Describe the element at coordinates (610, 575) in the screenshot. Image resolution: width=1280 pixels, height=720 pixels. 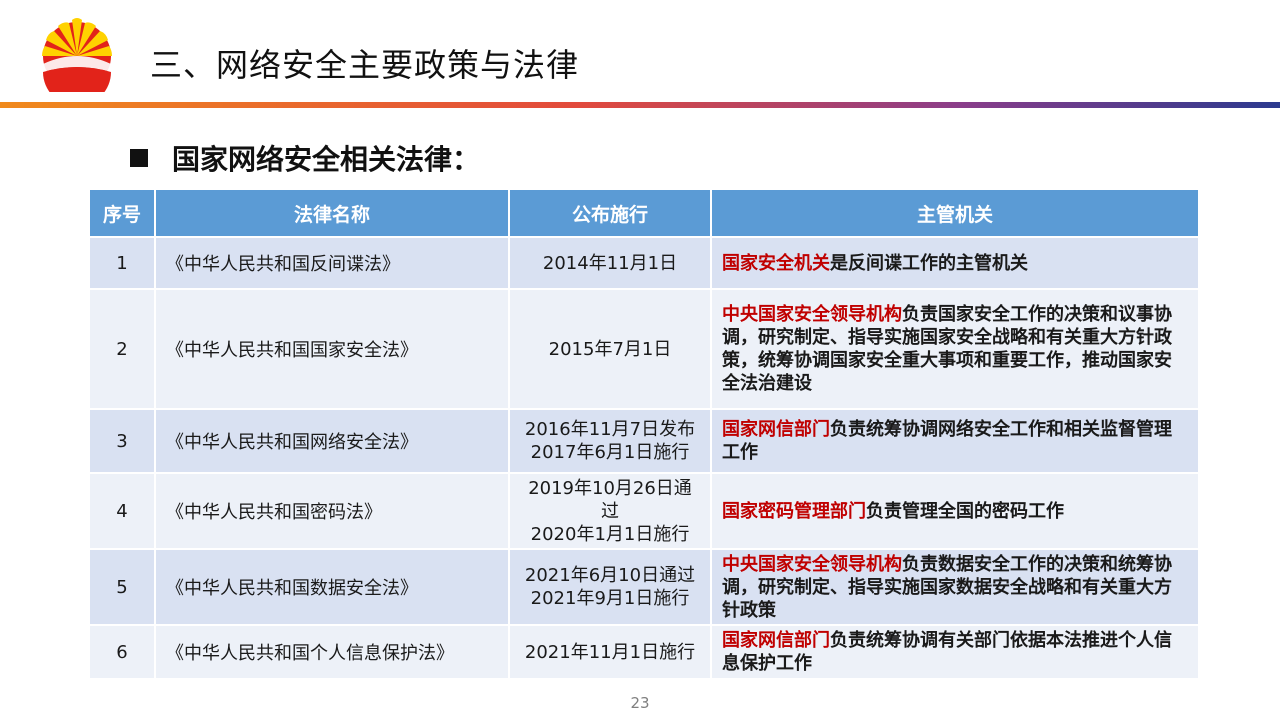
I see `date-line1: 2021年6月10日通过` at that location.